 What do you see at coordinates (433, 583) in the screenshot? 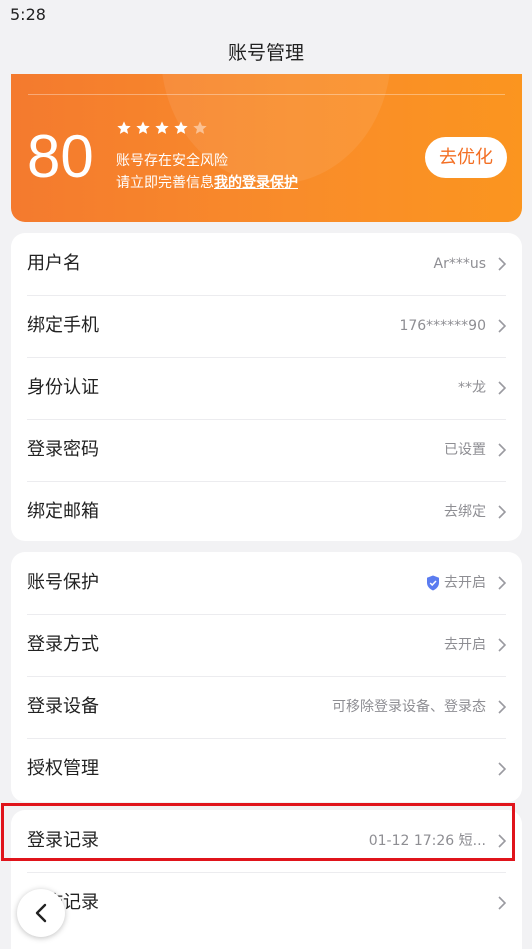
I see `shield-check-icon` at bounding box center [433, 583].